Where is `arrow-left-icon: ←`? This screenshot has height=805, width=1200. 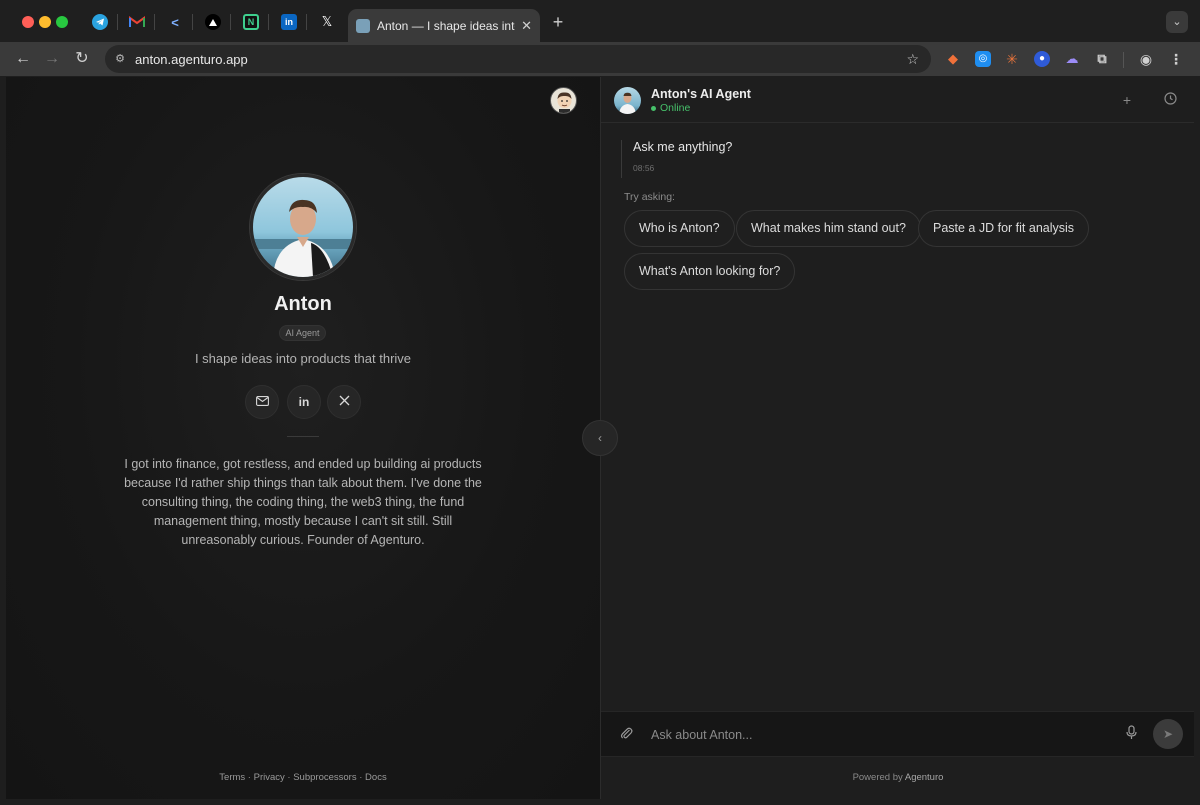 arrow-left-icon: ← is located at coordinates (23, 58).